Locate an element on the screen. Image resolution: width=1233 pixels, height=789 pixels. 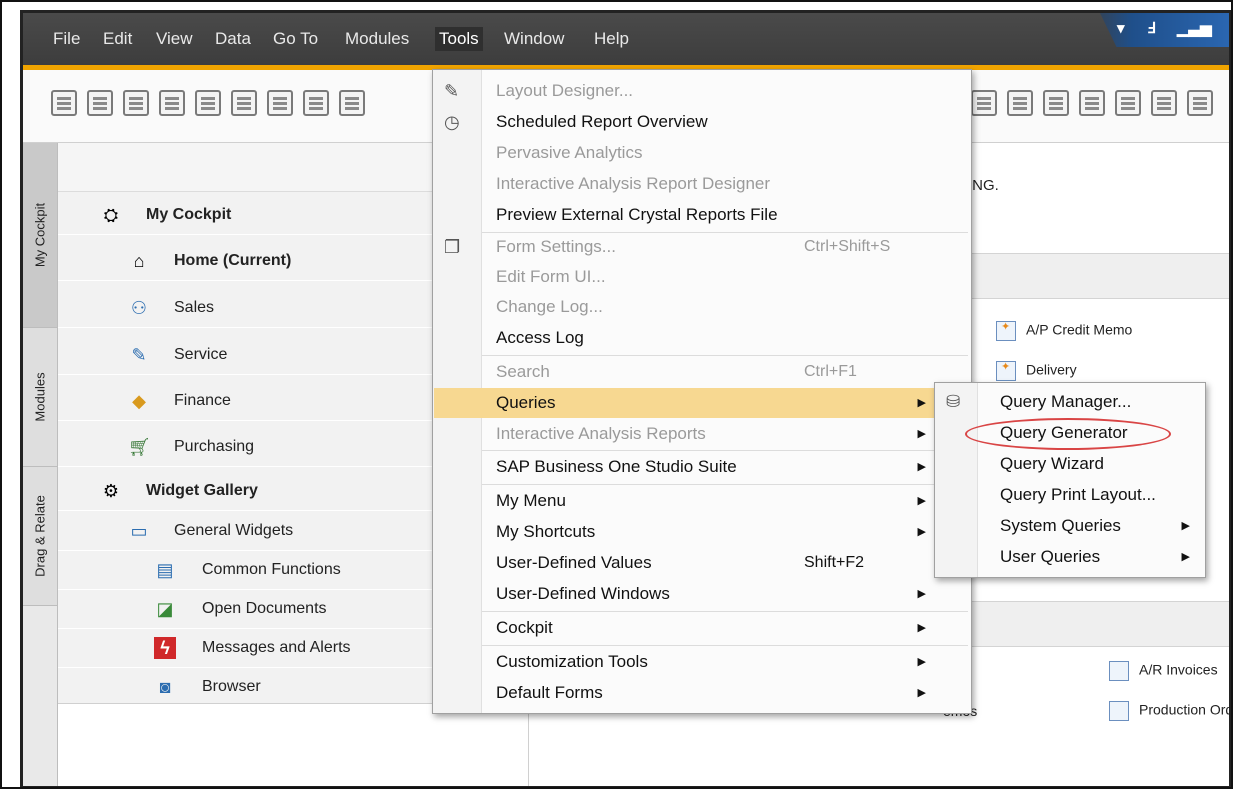
doc-production-orders: Production Ord is located at coordinates (1169, 711).